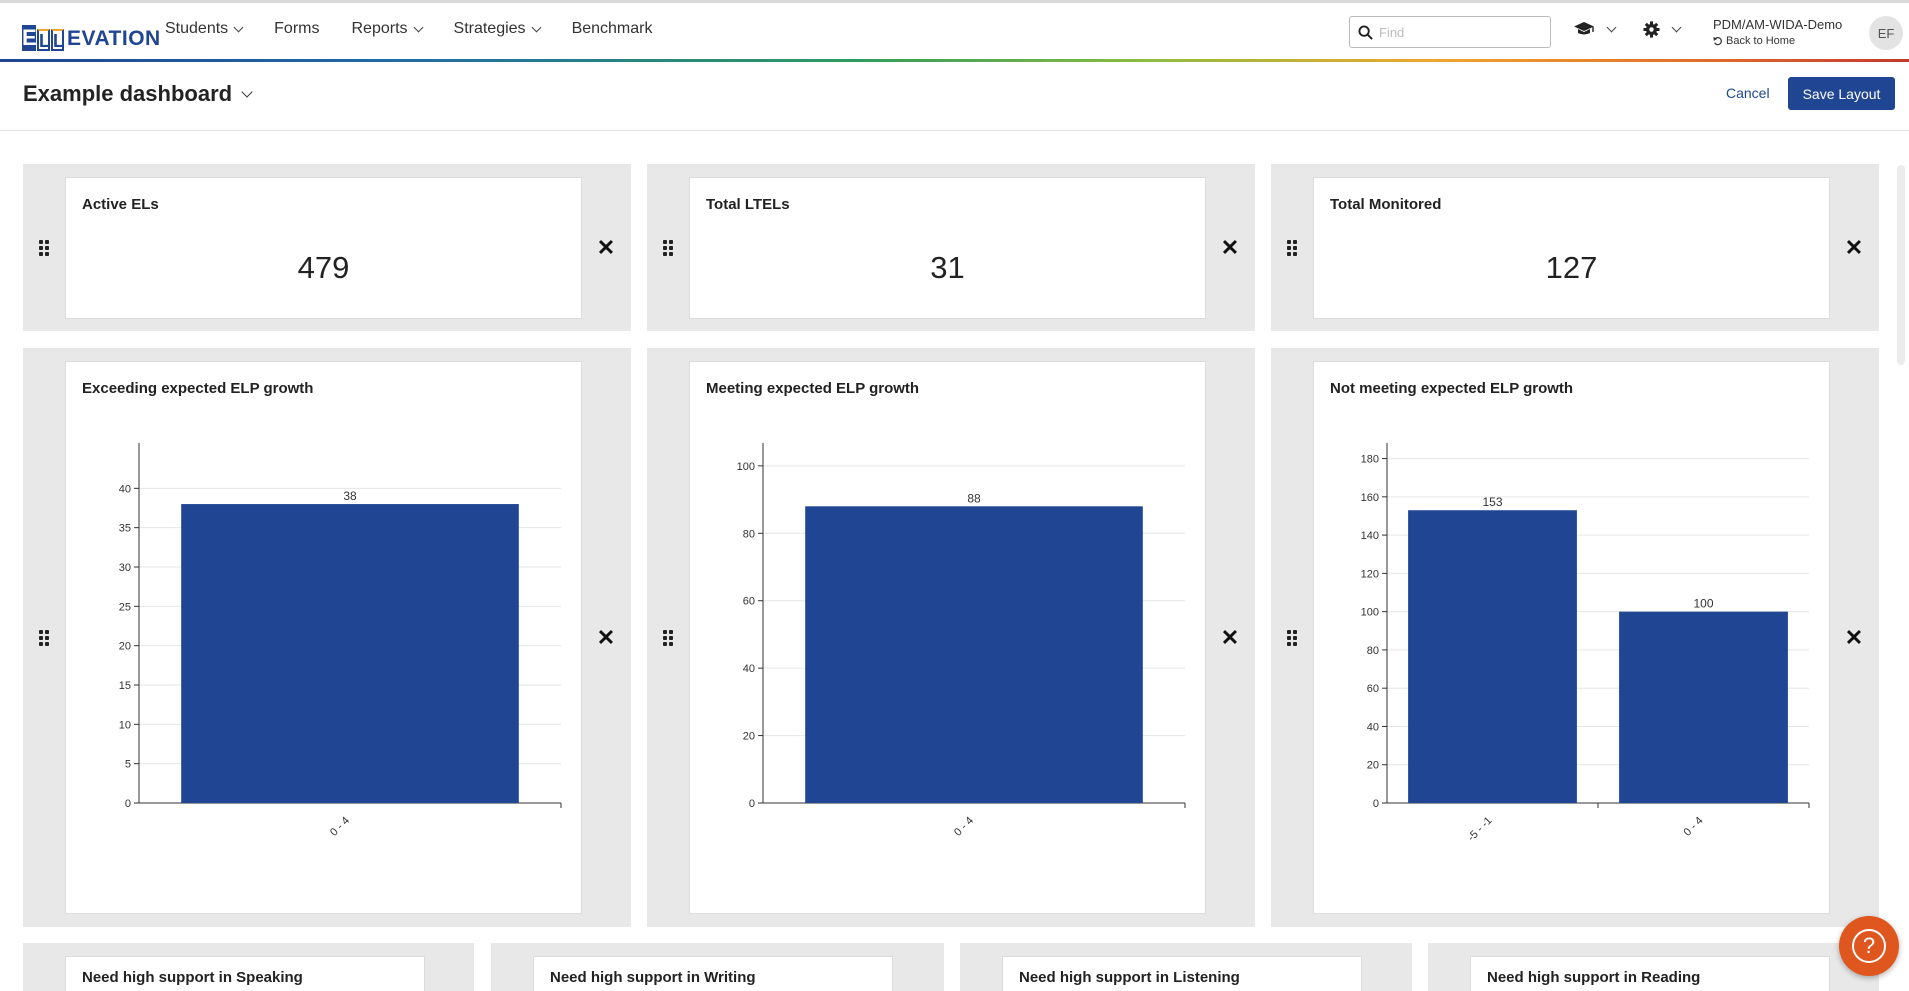  What do you see at coordinates (1386, 204) in the screenshot?
I see `kpi-title: Total Monitored` at bounding box center [1386, 204].